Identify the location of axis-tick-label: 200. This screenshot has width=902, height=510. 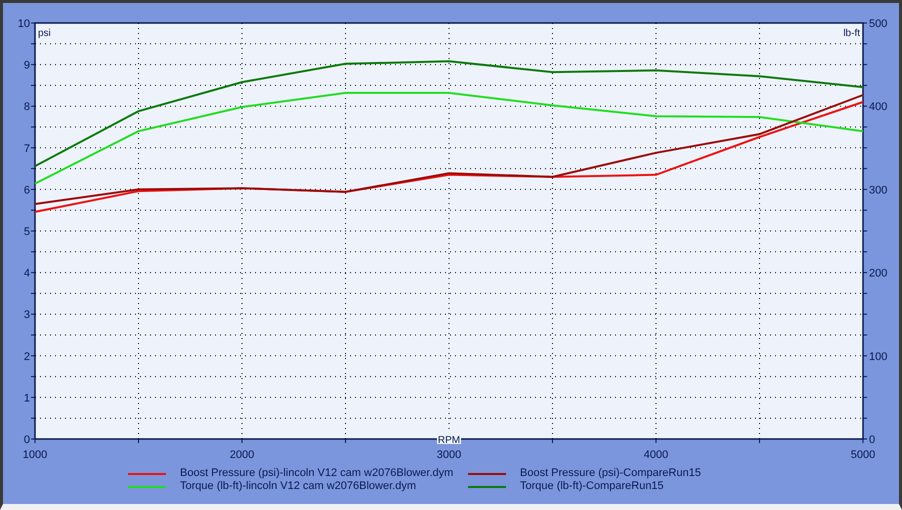
(878, 274).